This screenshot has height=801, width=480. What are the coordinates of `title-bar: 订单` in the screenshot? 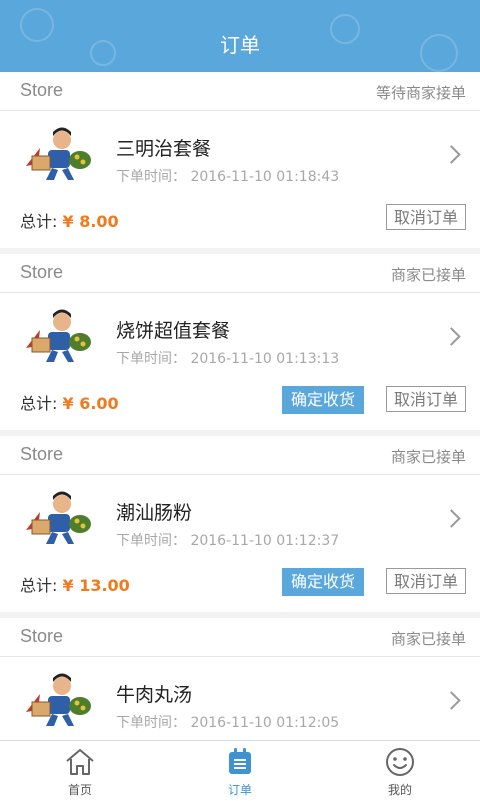 It's located at (240, 36).